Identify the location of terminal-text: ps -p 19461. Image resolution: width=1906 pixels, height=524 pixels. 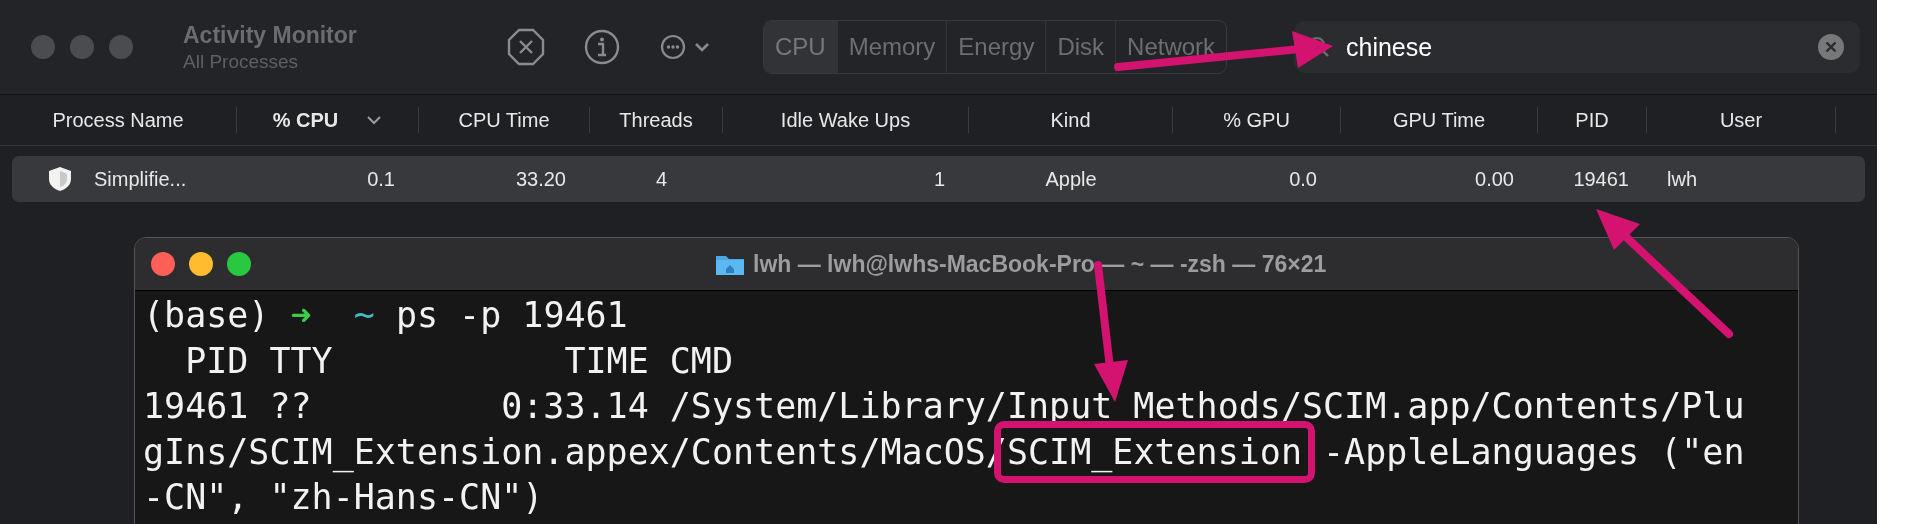
(511, 315).